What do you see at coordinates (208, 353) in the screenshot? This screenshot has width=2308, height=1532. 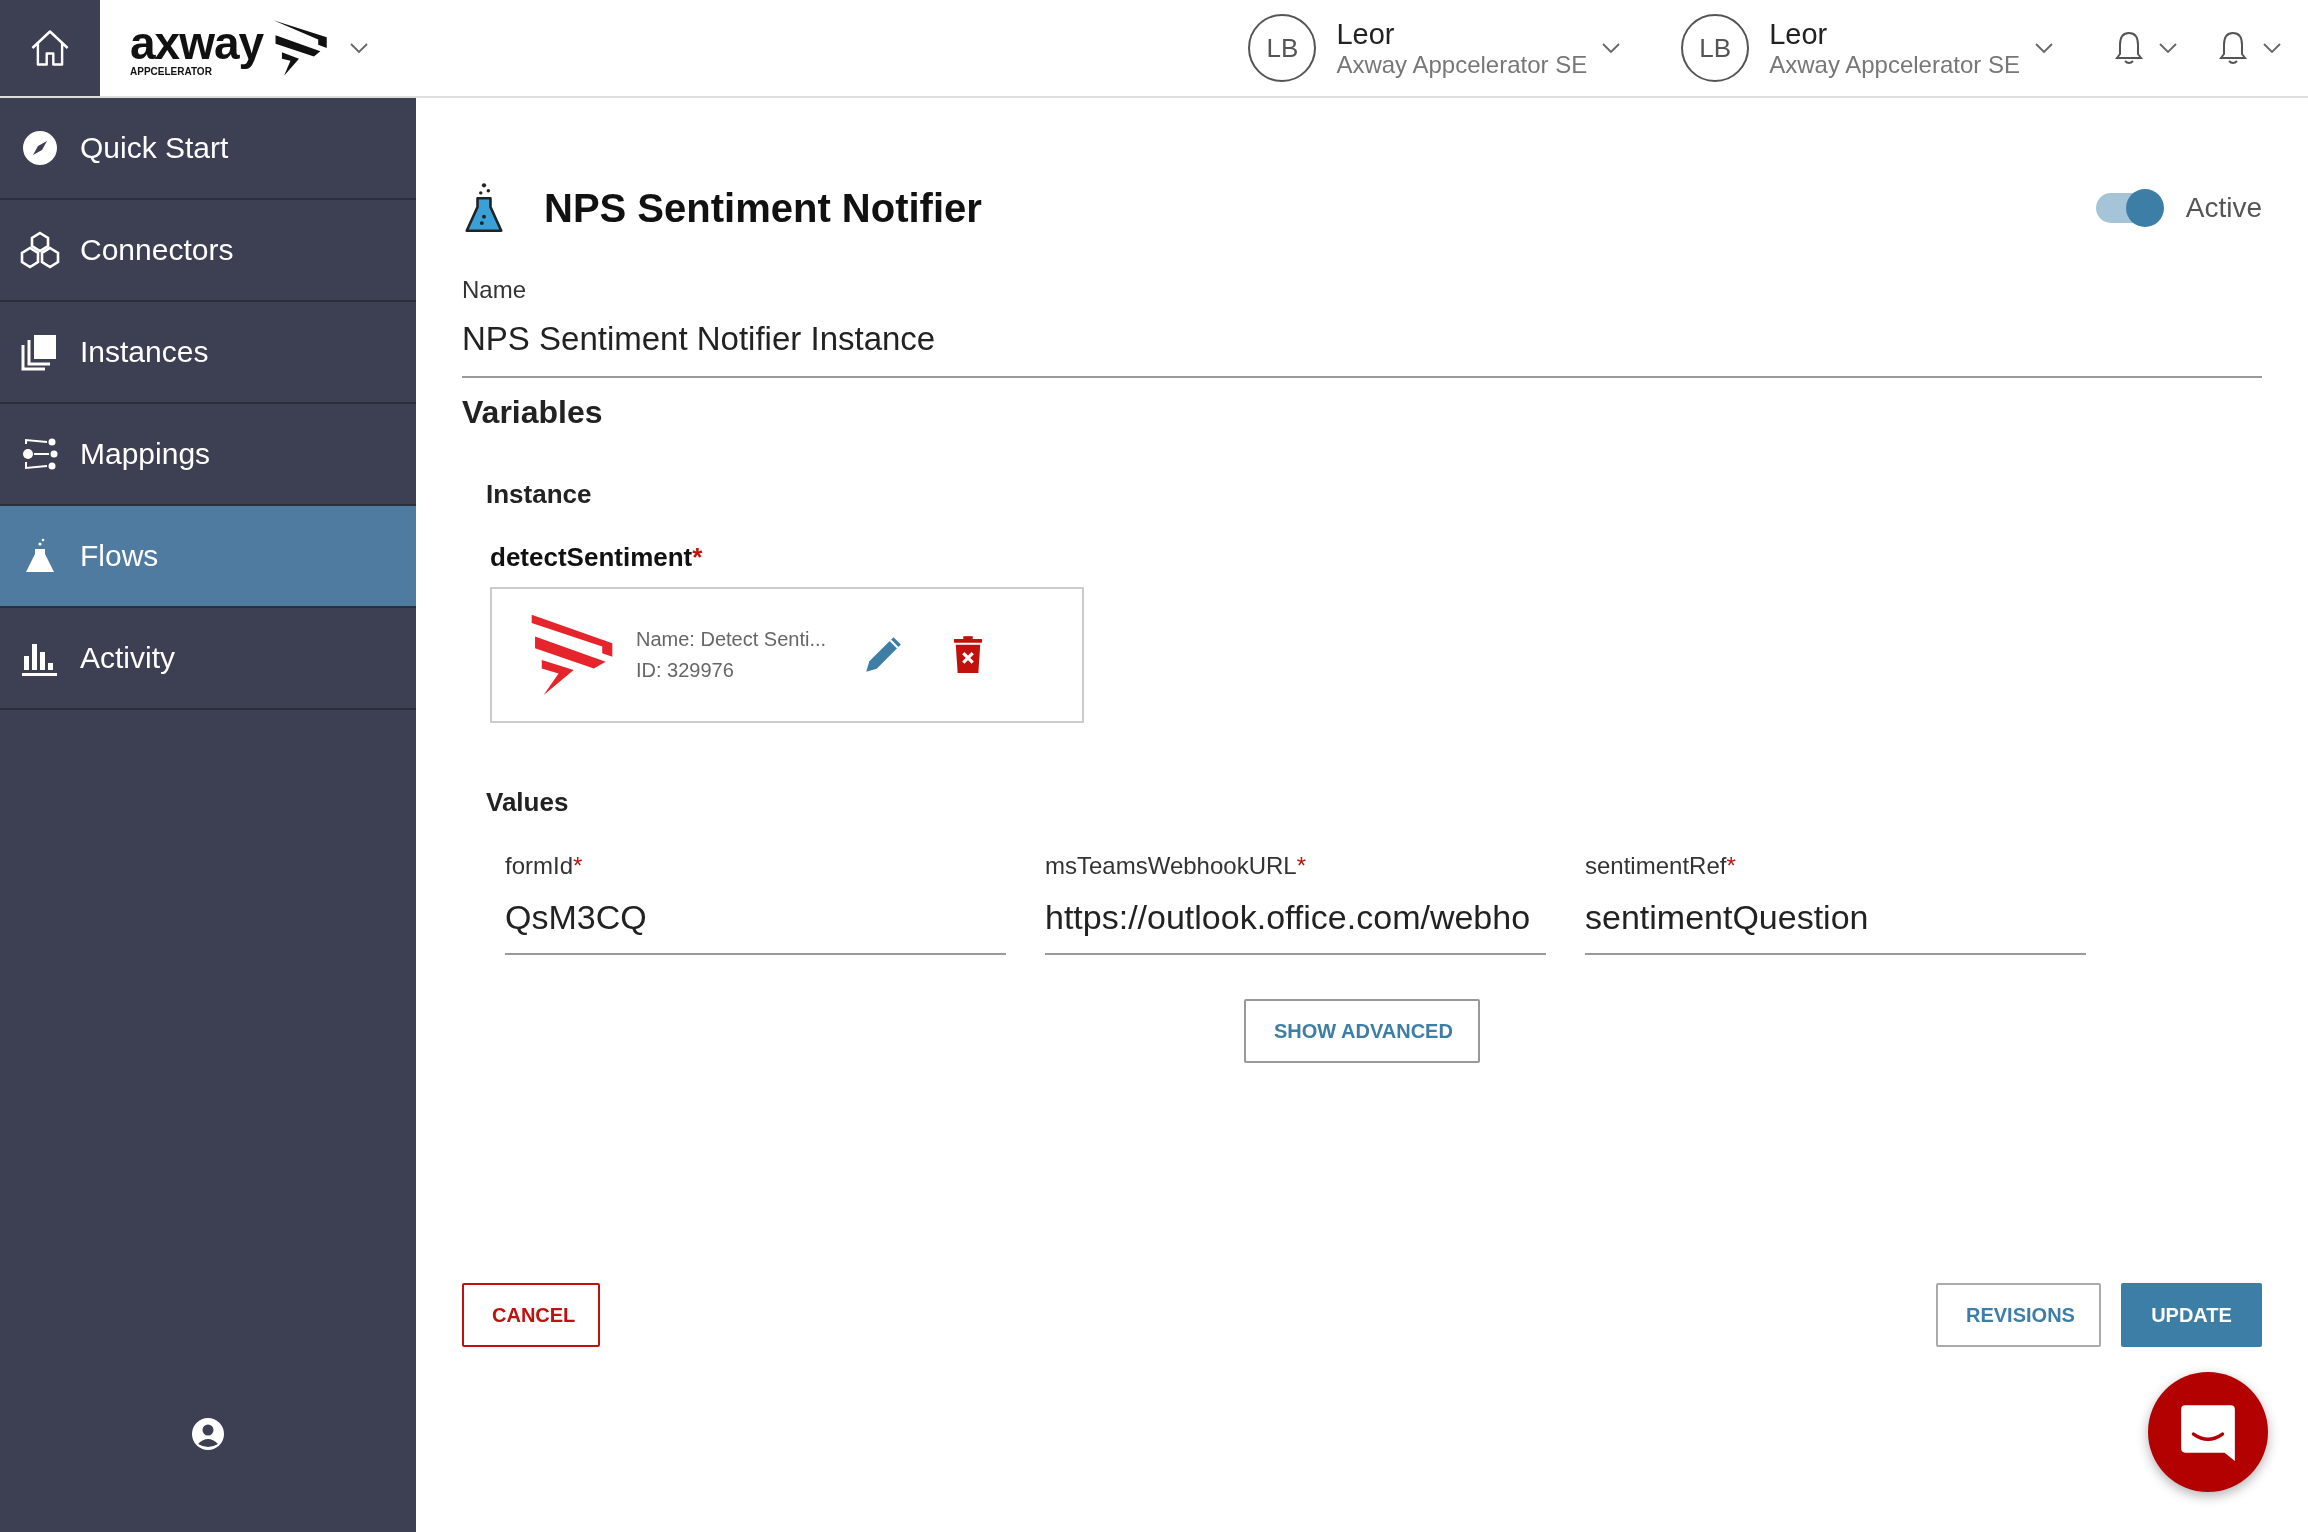 I see `nav-item: Instances` at bounding box center [208, 353].